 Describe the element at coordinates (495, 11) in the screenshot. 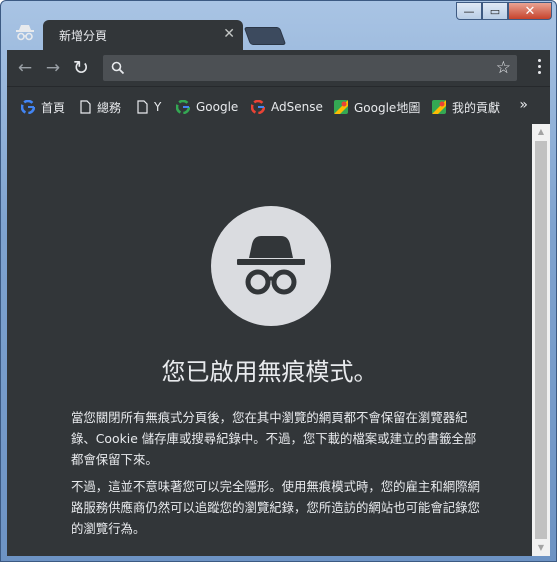

I see `maximize-button: ▭` at that location.